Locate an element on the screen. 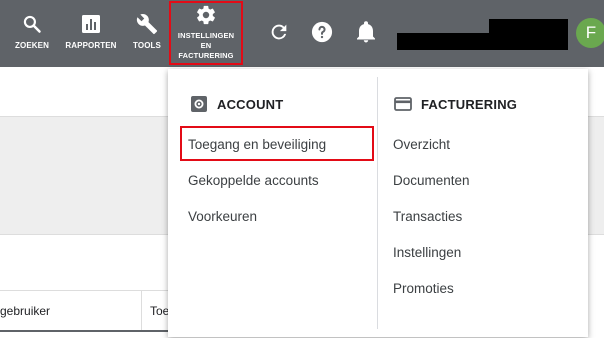  column-header-access: Toe is located at coordinates (159, 311).